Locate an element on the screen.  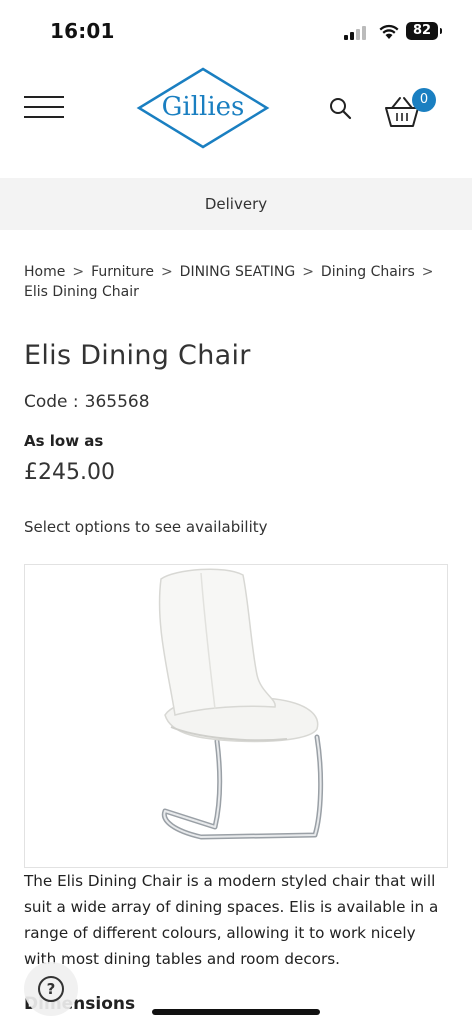
logo-text: Gillies is located at coordinates (203, 107).